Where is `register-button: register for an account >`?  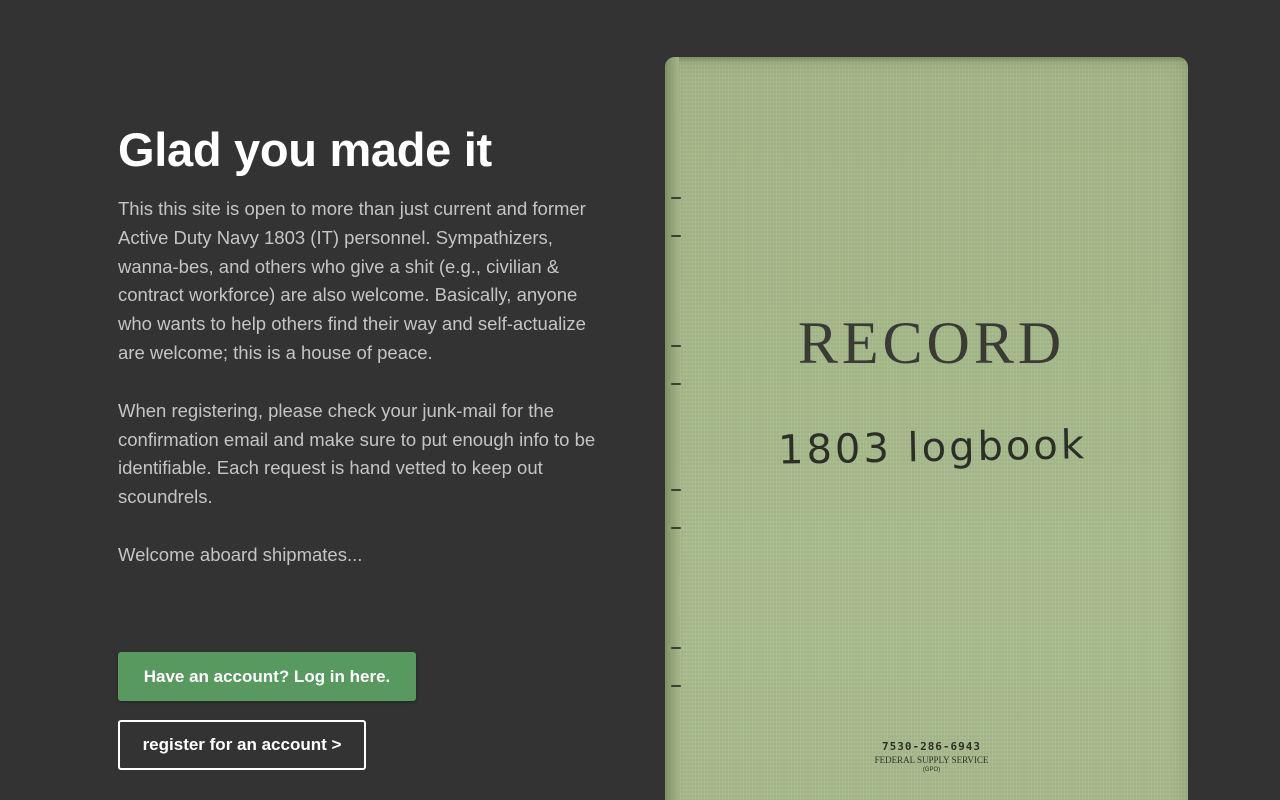 register-button: register for an account > is located at coordinates (242, 745).